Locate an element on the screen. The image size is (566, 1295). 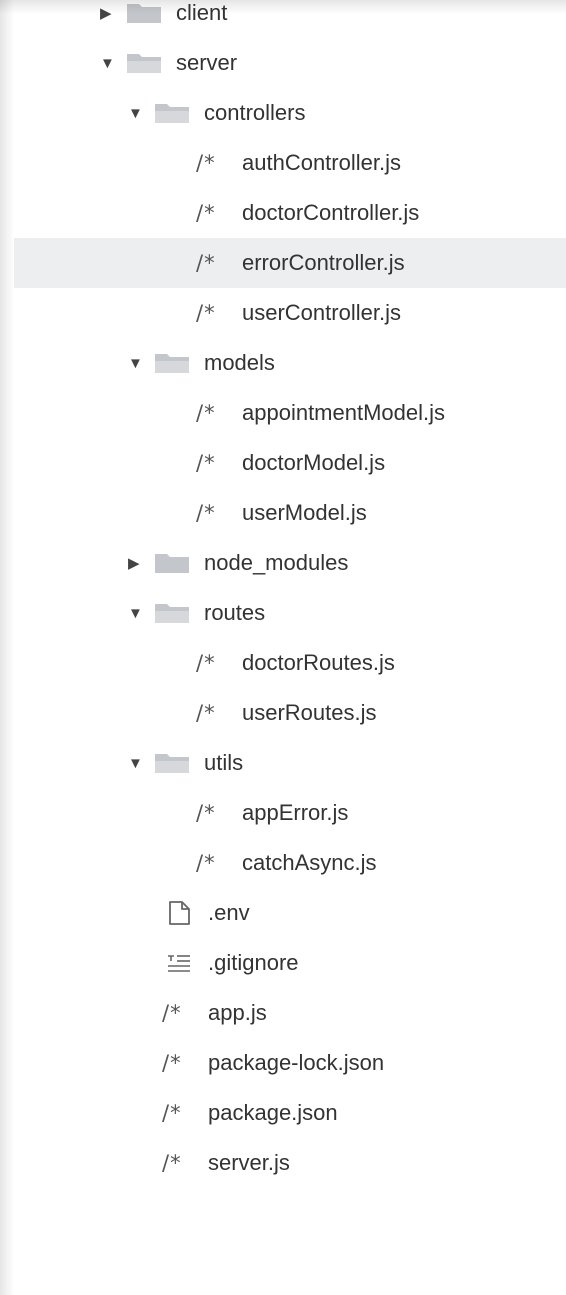
tree-item-label: doctorRoutes.js is located at coordinates (318, 662).